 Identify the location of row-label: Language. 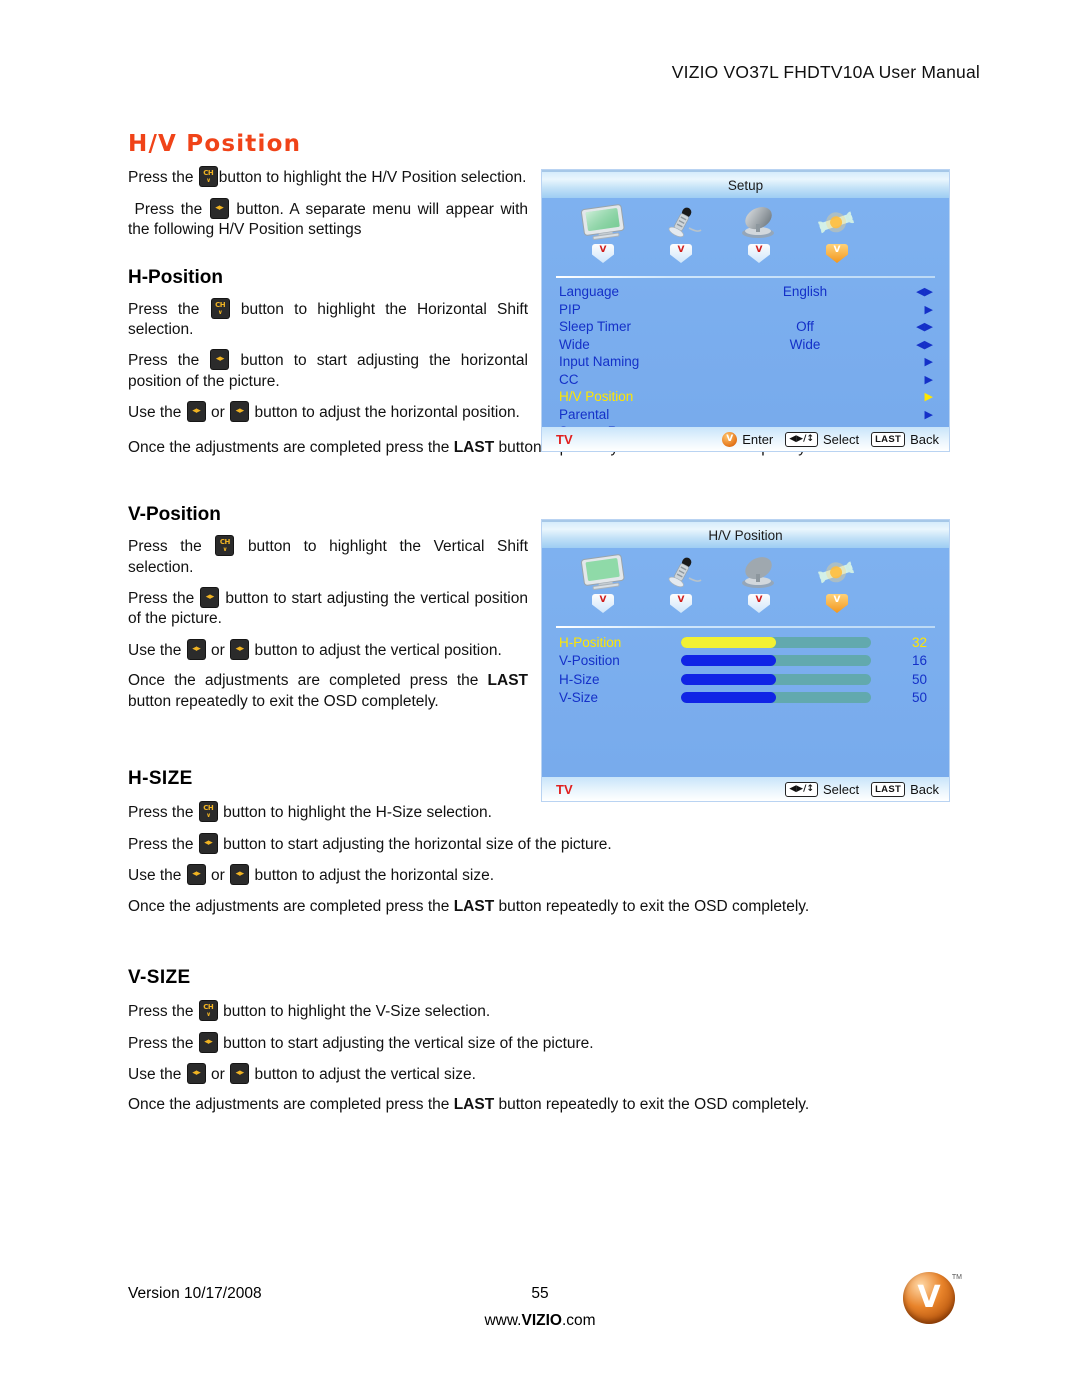
(589, 292).